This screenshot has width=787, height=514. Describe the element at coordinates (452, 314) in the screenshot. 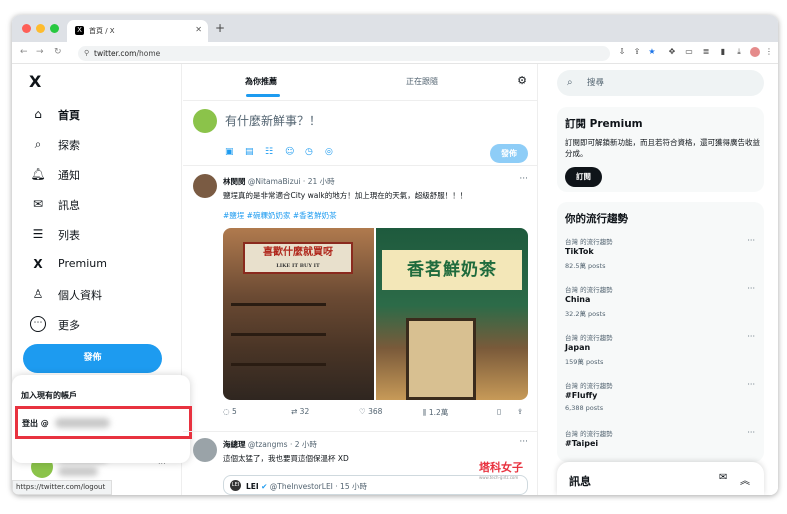

I see `tweet-photo-storefront: 香茗鮮奶茶` at that location.